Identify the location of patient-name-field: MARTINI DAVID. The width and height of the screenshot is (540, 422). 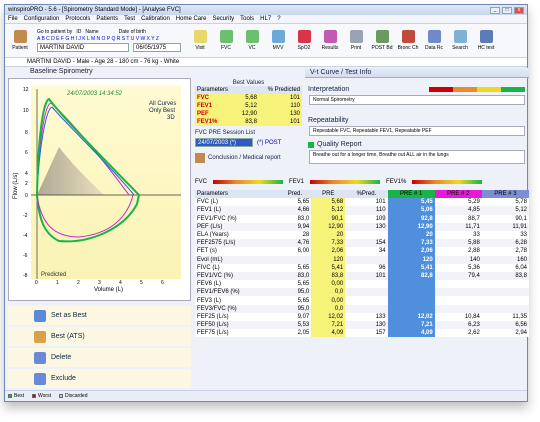
(83, 47).